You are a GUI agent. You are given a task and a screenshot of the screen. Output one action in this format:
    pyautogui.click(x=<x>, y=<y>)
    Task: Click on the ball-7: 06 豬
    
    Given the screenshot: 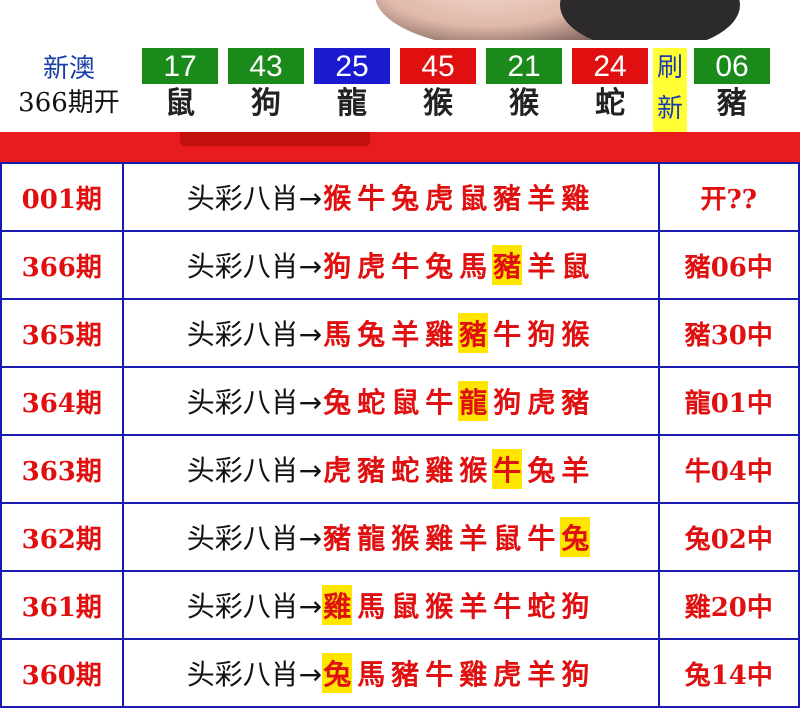 What is the action you would take?
    pyautogui.click(x=732, y=86)
    